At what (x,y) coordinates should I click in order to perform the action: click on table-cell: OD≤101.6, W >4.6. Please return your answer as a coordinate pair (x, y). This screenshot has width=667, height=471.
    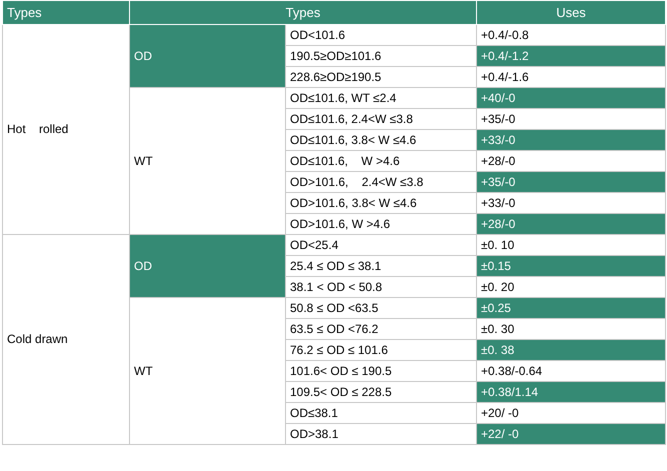
    Looking at the image, I should click on (381, 161).